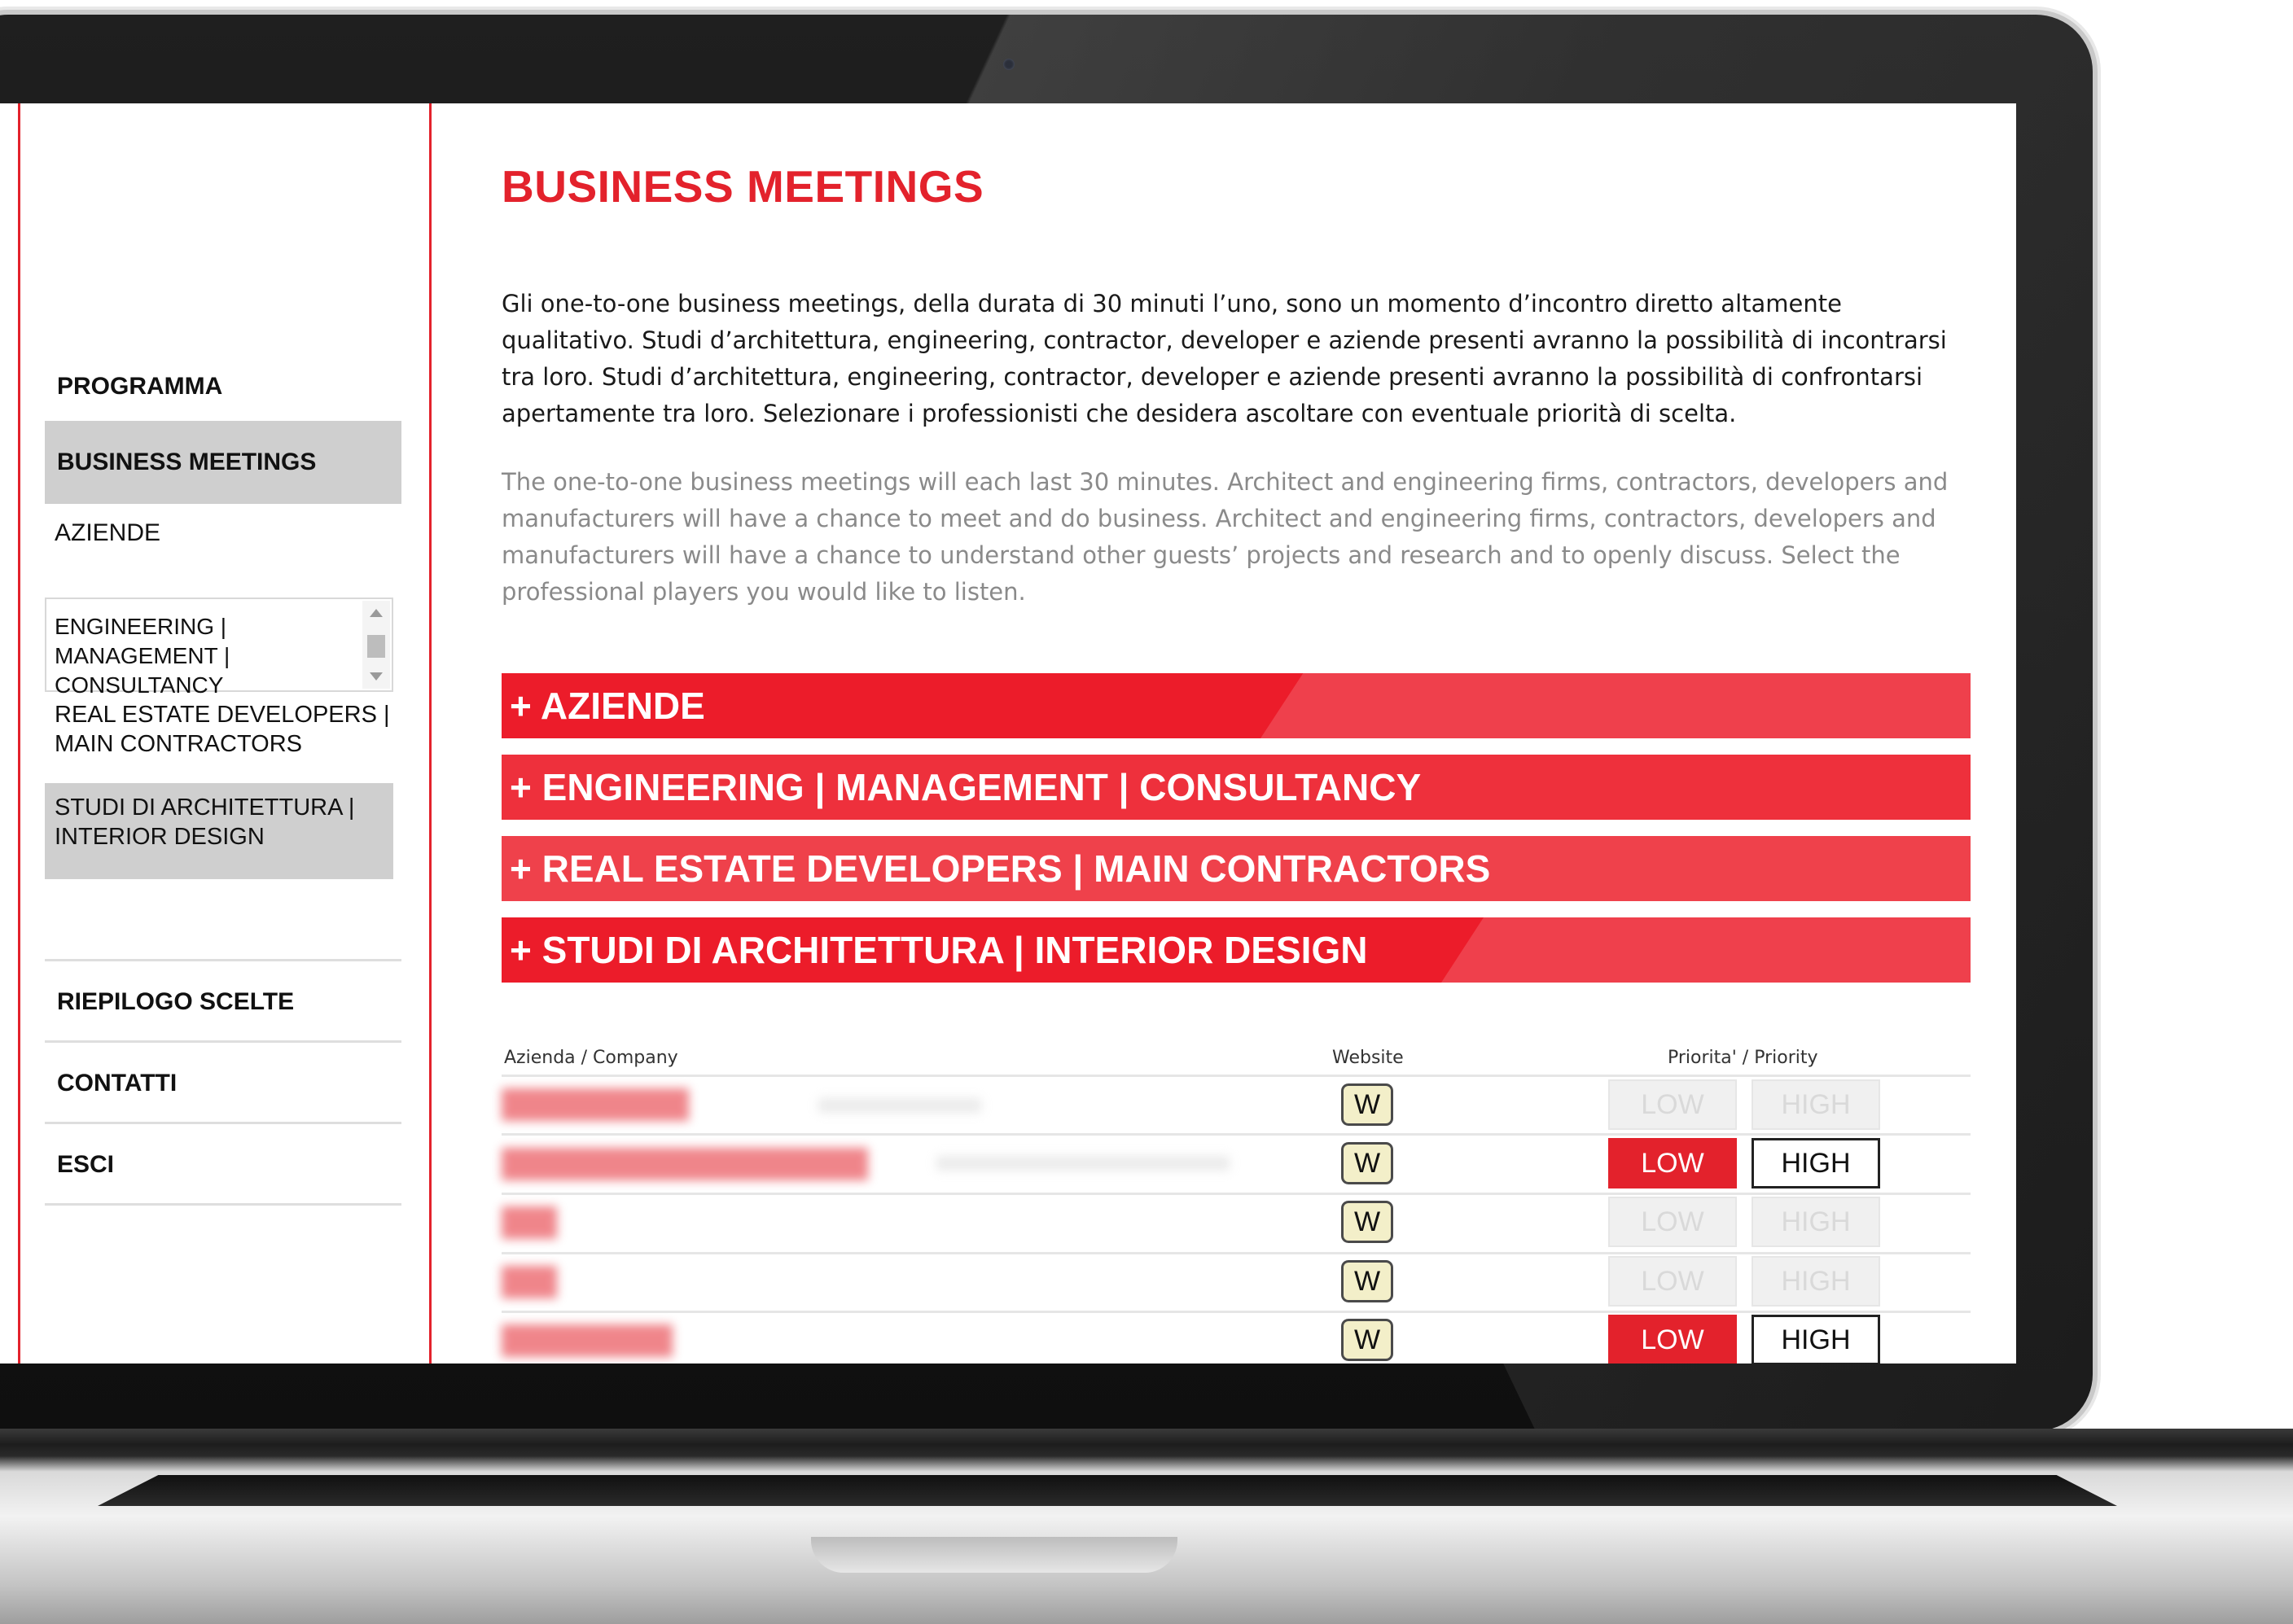 The image size is (2293, 1624). What do you see at coordinates (108, 532) in the screenshot?
I see `nav-aziende-label: AZIENDE` at bounding box center [108, 532].